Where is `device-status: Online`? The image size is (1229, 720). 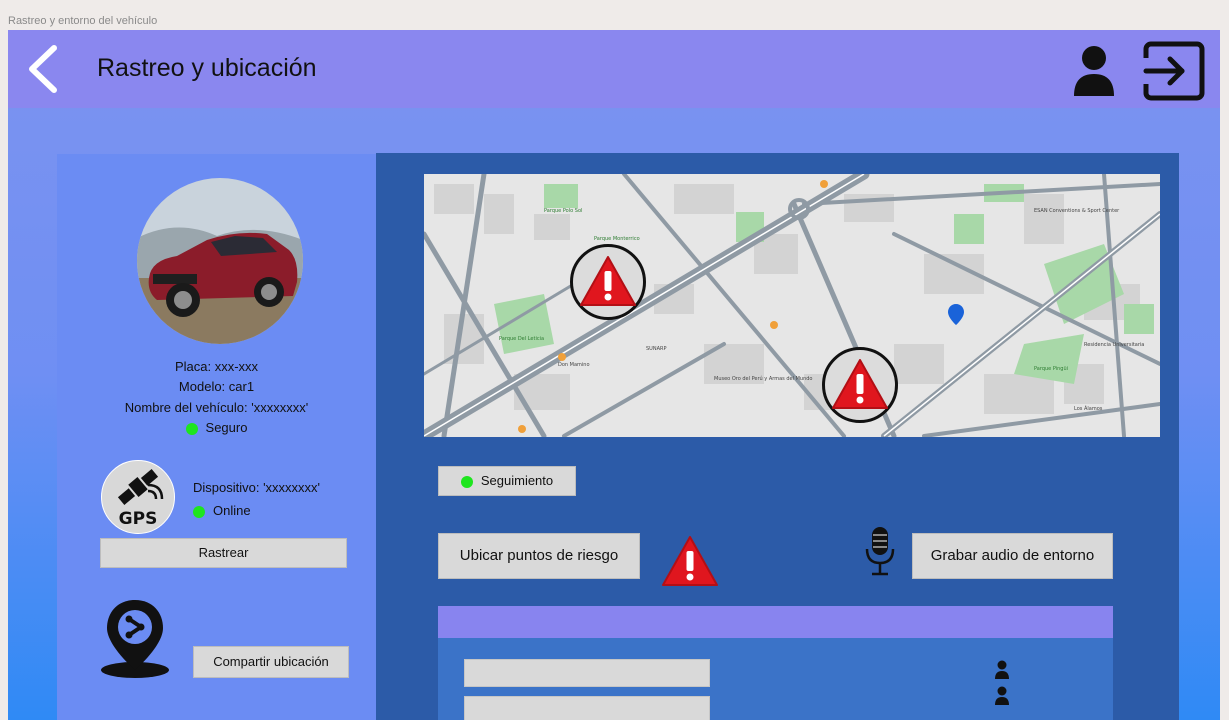
device-status: Online is located at coordinates (222, 510).